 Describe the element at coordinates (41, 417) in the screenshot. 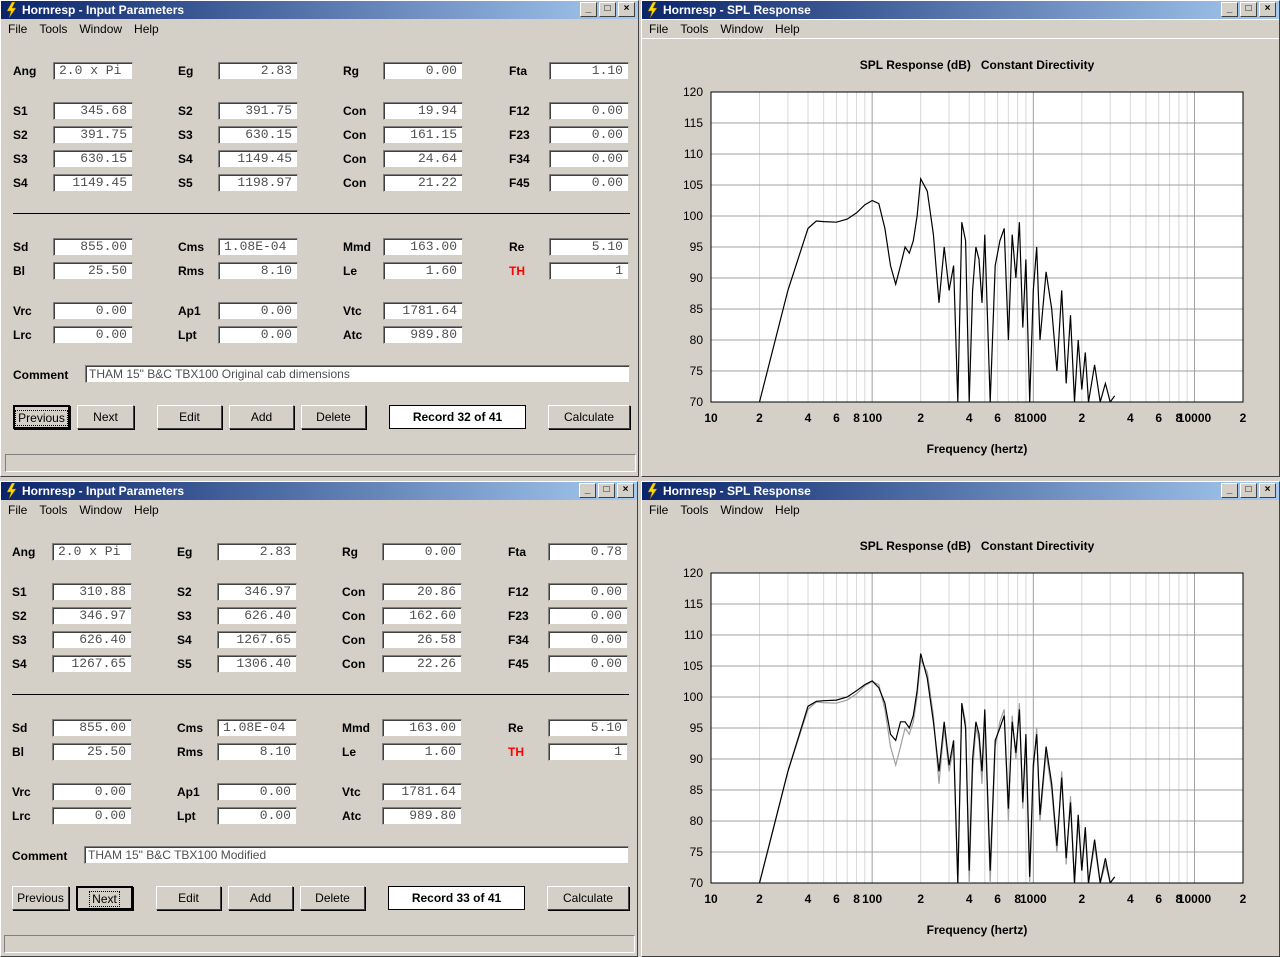

I see `previous-button: Previous` at that location.